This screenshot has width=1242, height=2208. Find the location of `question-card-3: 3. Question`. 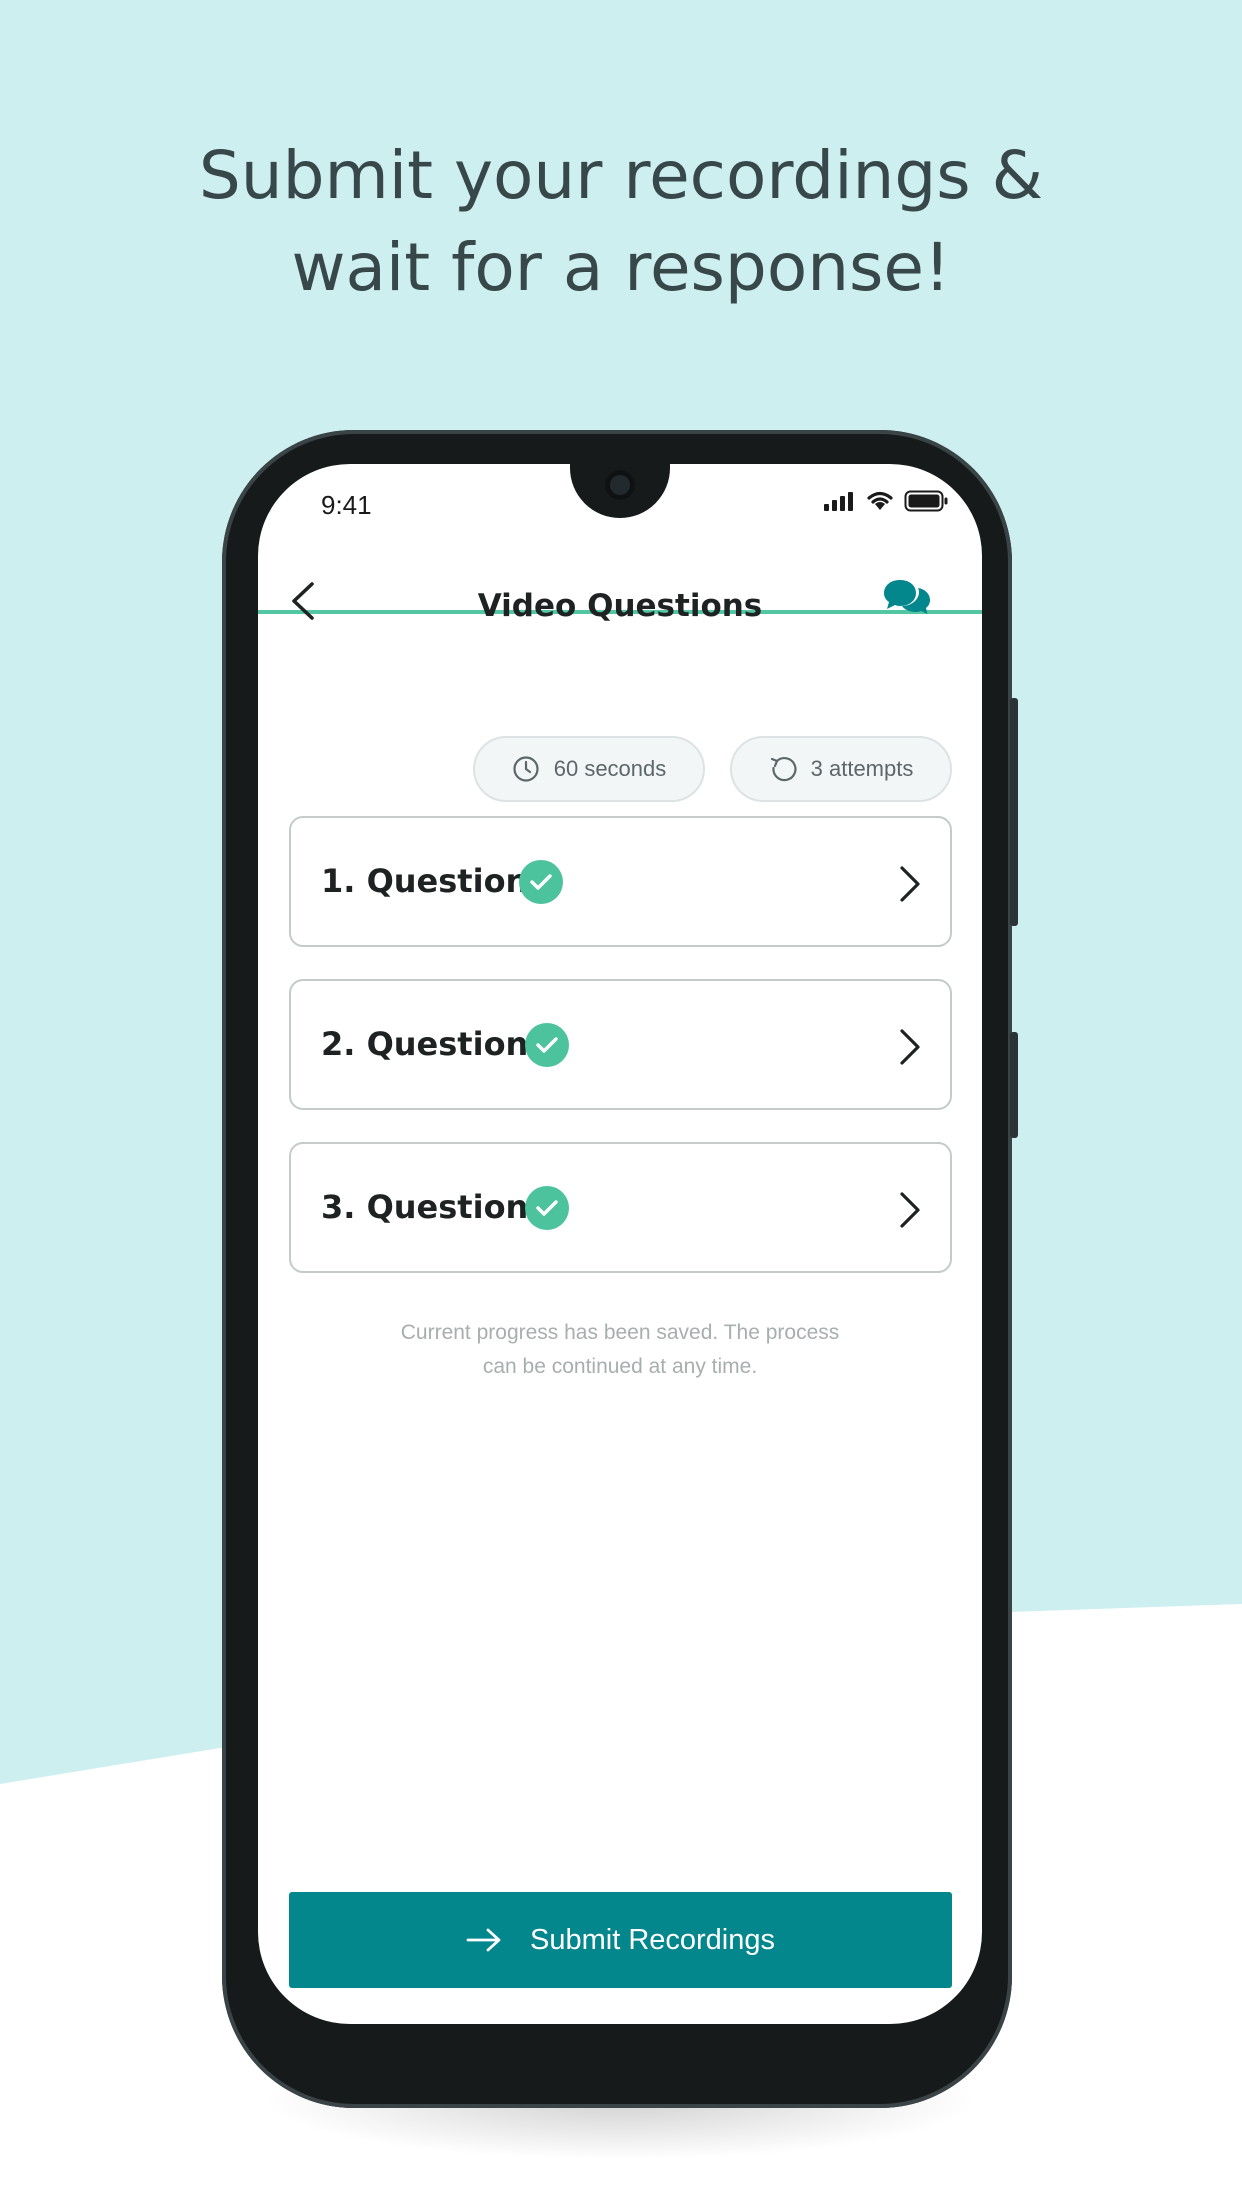

question-card-3: 3. Question is located at coordinates (620, 1207).